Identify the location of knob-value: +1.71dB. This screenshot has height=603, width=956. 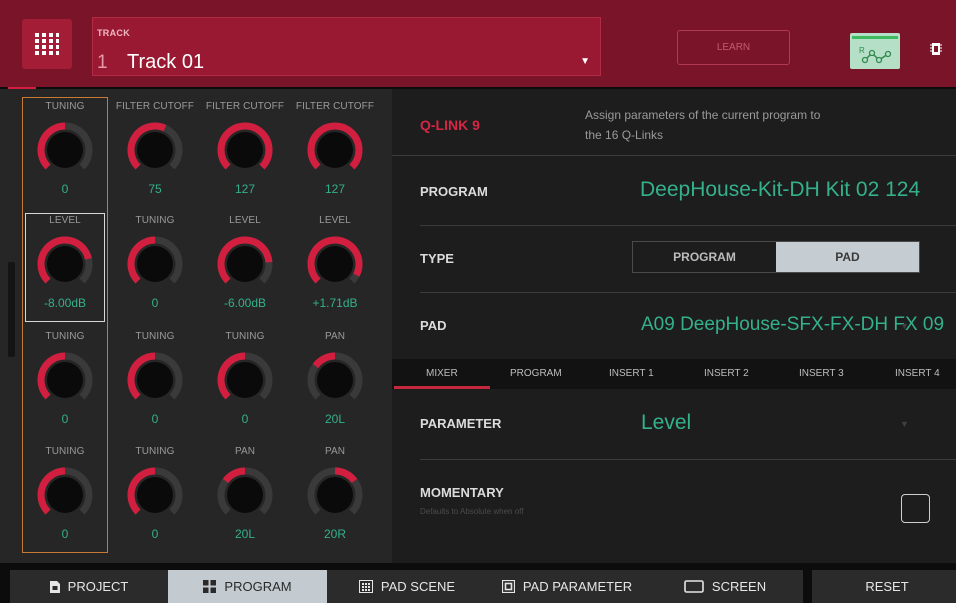
(335, 303).